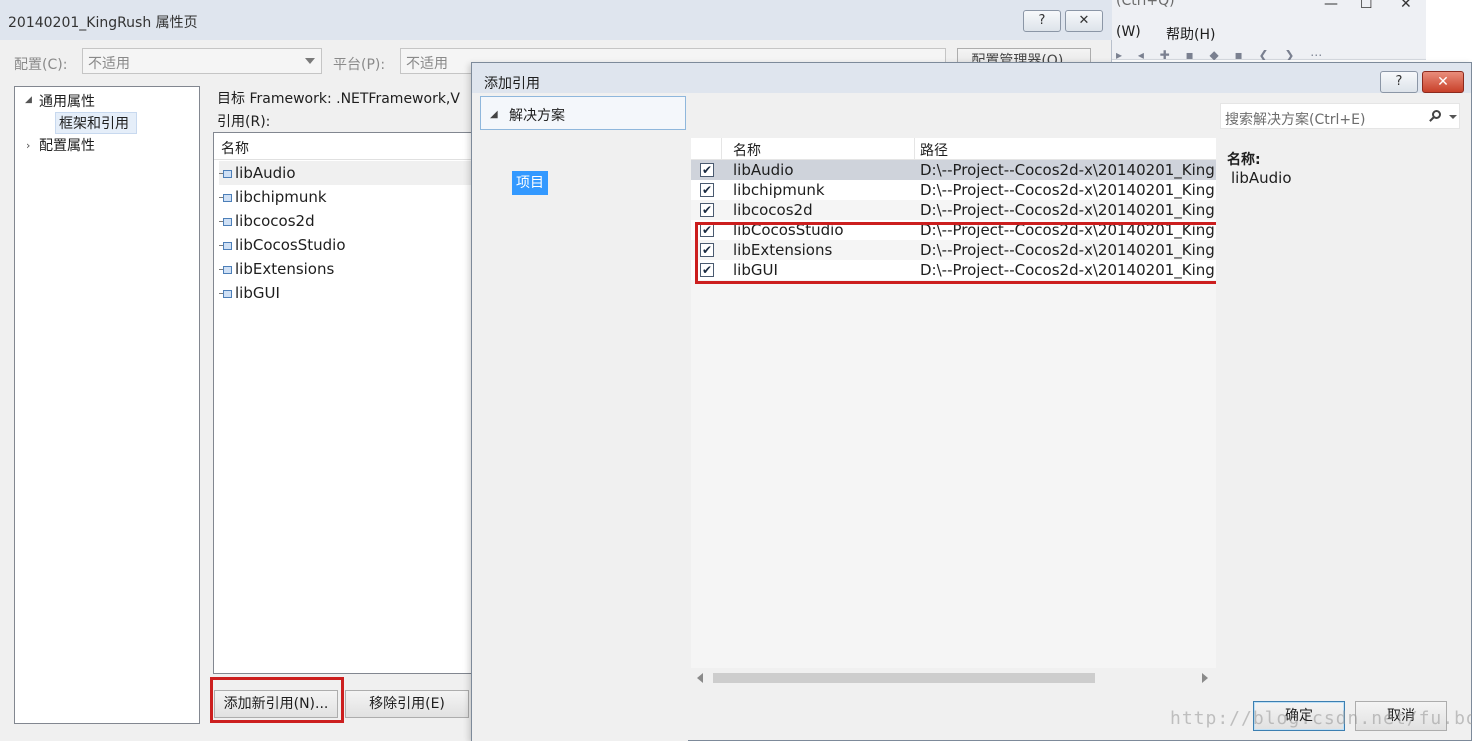  I want to click on minimize-icon: —, so click(1331, 6).